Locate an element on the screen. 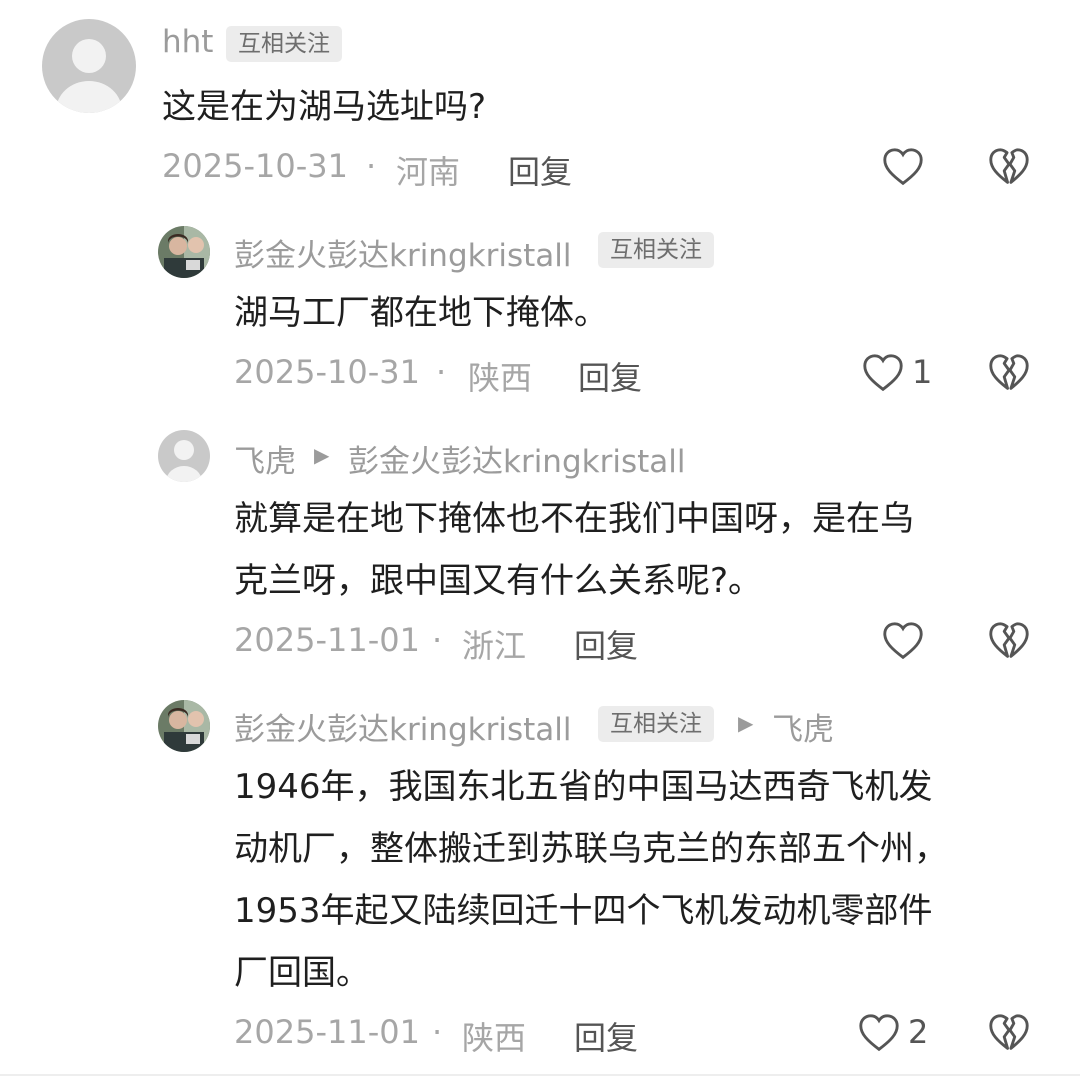  reply-to-username: 彭金火彭达kringkristall is located at coordinates (516, 458).